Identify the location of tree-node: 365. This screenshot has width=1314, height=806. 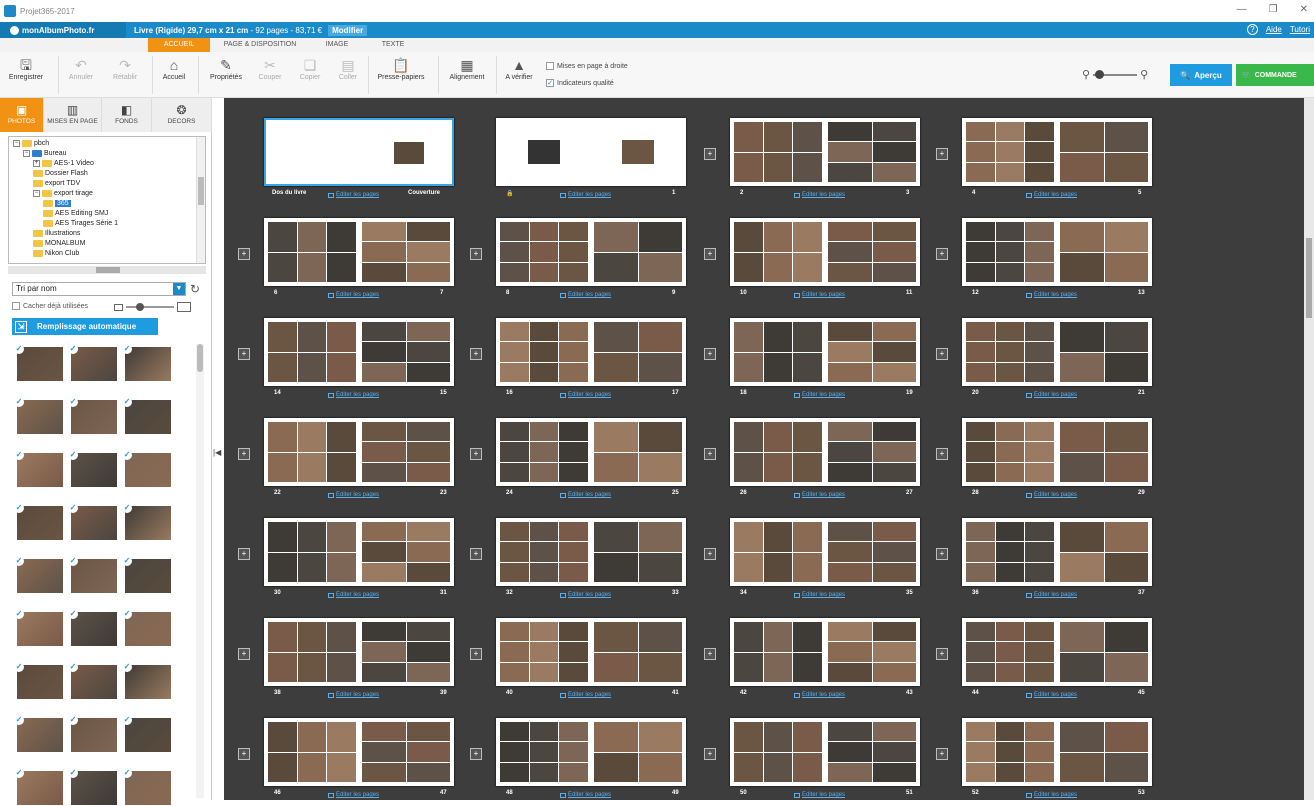
(57, 203).